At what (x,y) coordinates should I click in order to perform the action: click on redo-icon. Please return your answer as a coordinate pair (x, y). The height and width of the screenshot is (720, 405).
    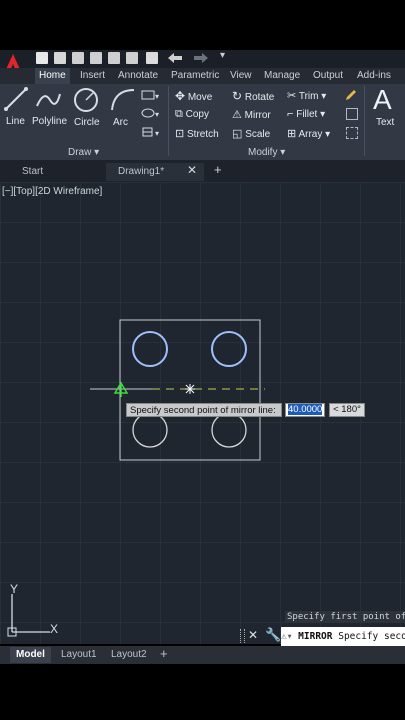
    Looking at the image, I should click on (201, 58).